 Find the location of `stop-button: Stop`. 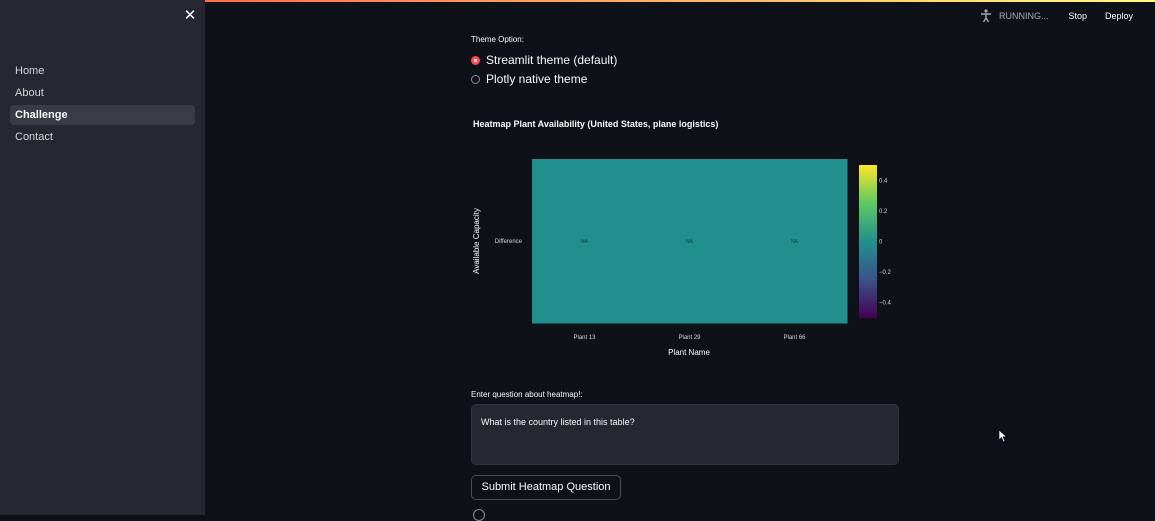

stop-button: Stop is located at coordinates (1077, 16).